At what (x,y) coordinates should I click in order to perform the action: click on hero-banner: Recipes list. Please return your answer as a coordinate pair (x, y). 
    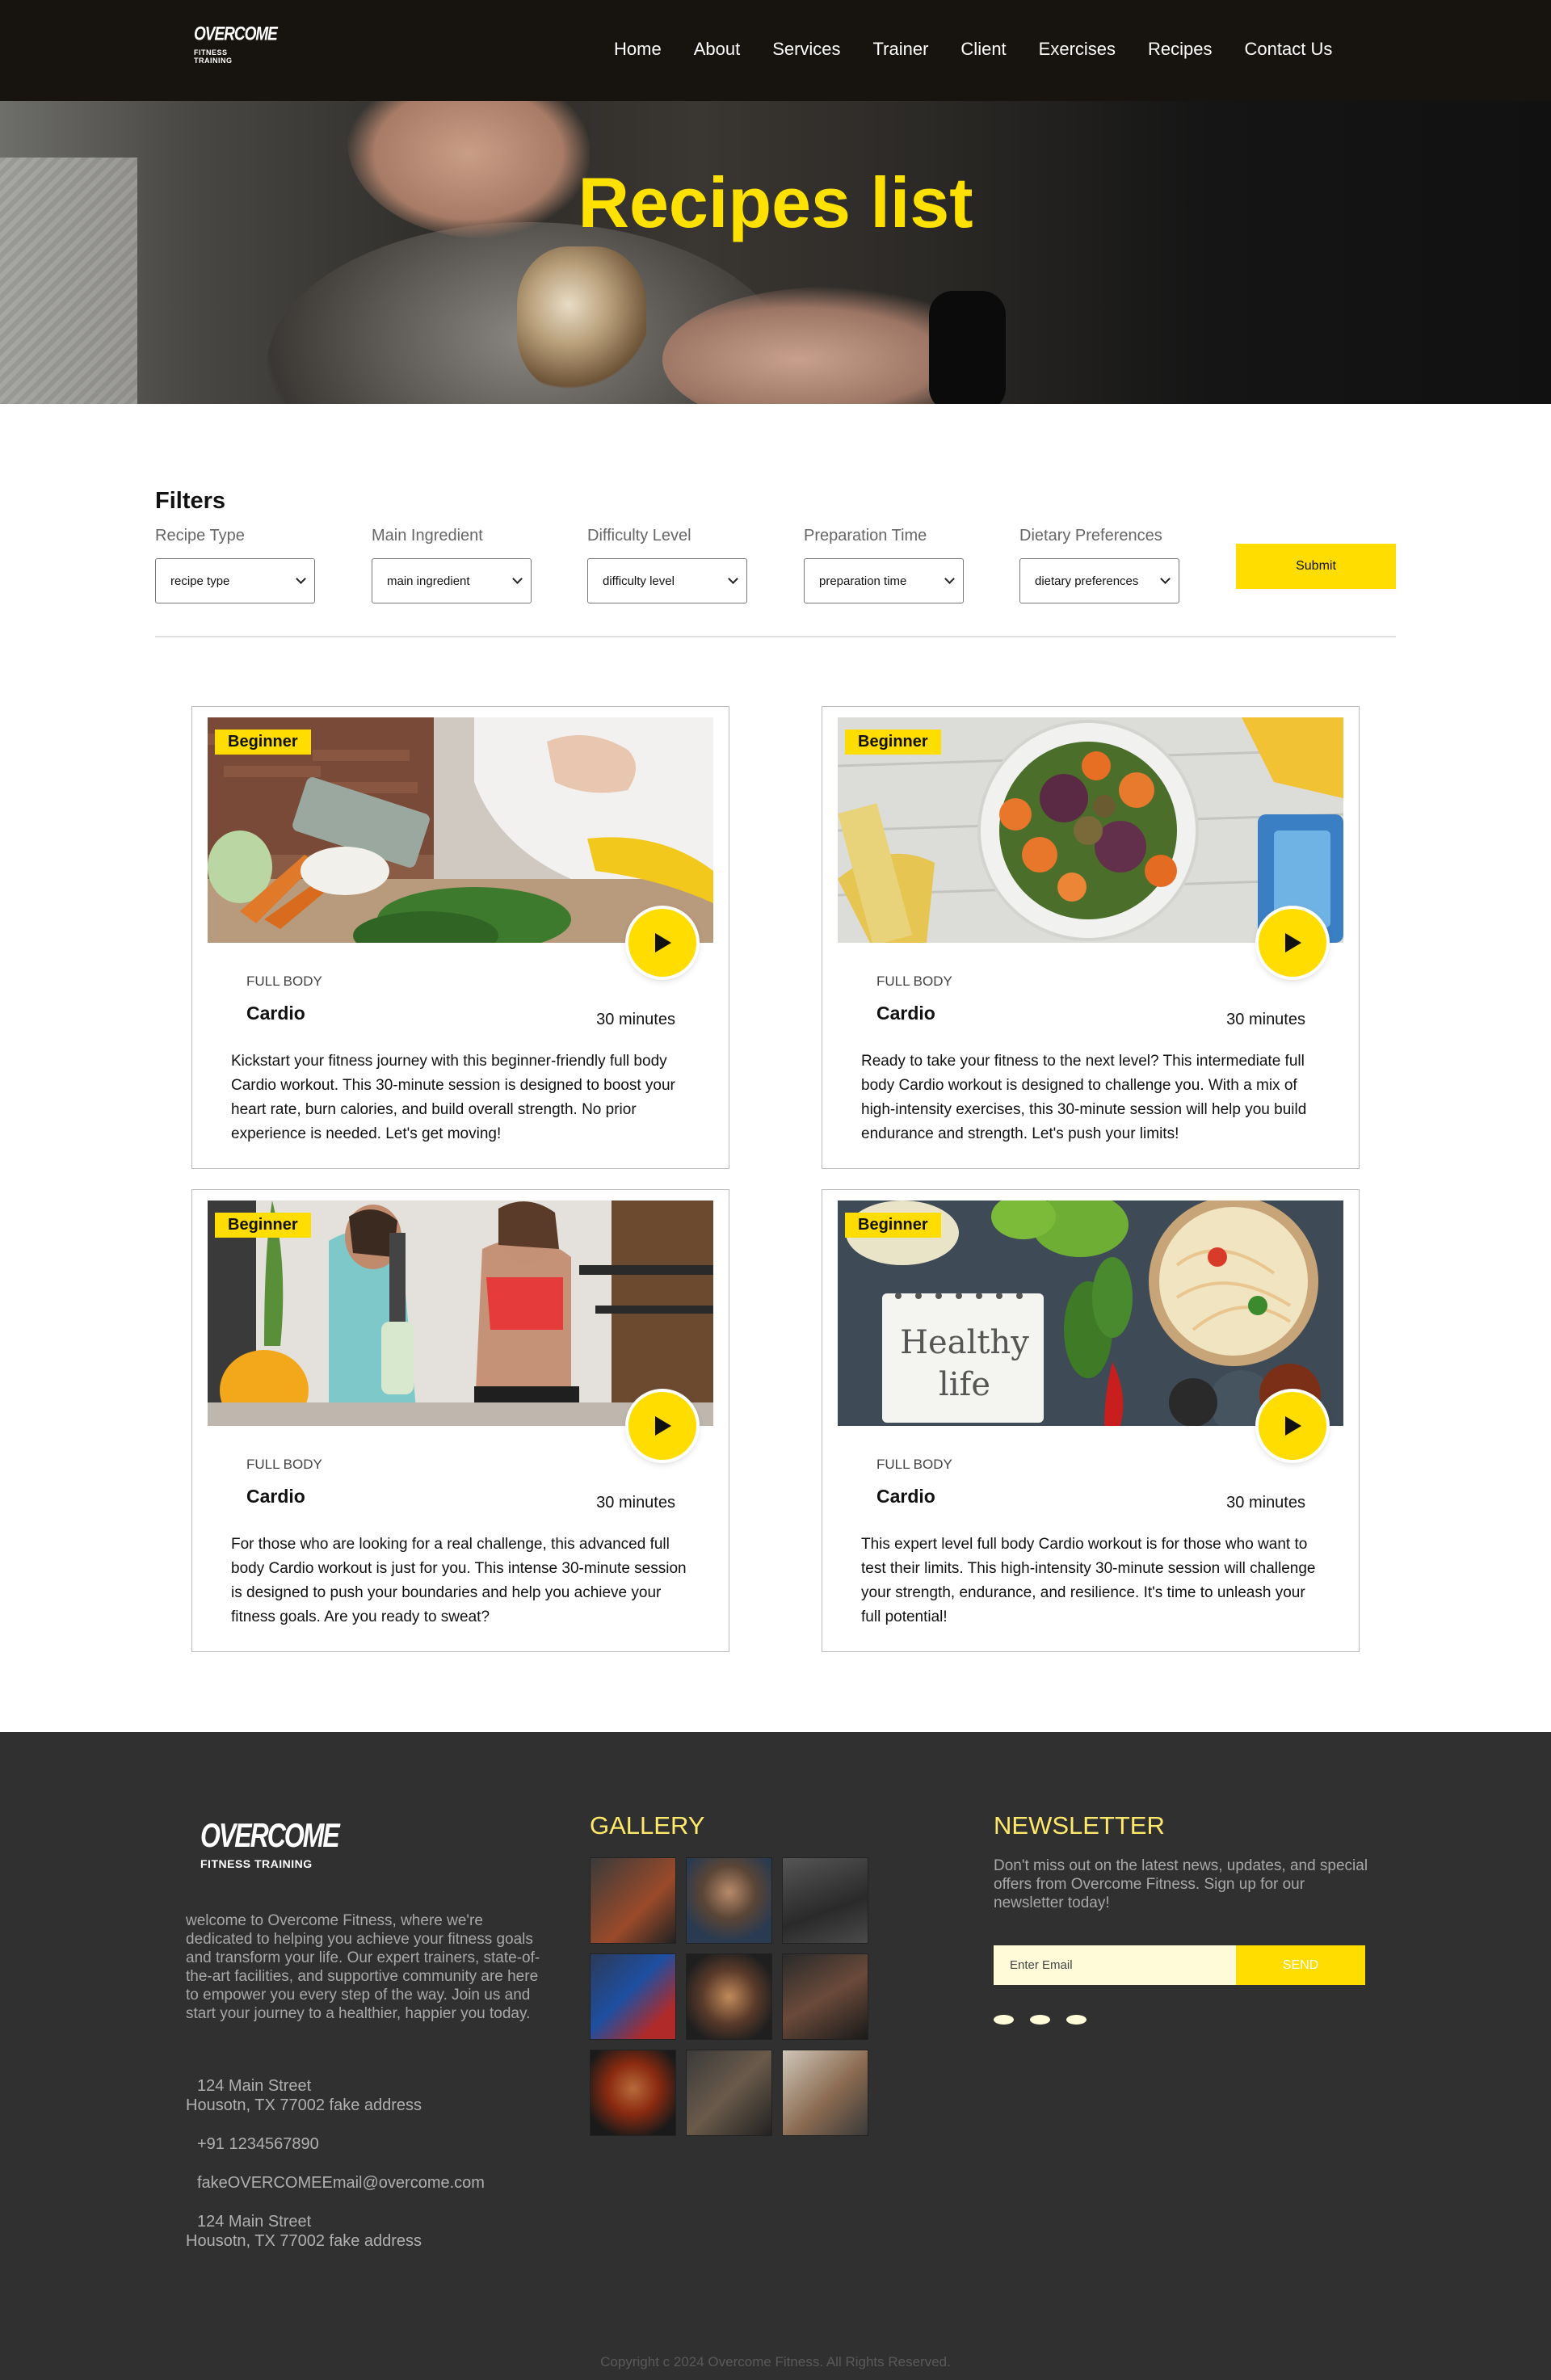
    Looking at the image, I should click on (776, 253).